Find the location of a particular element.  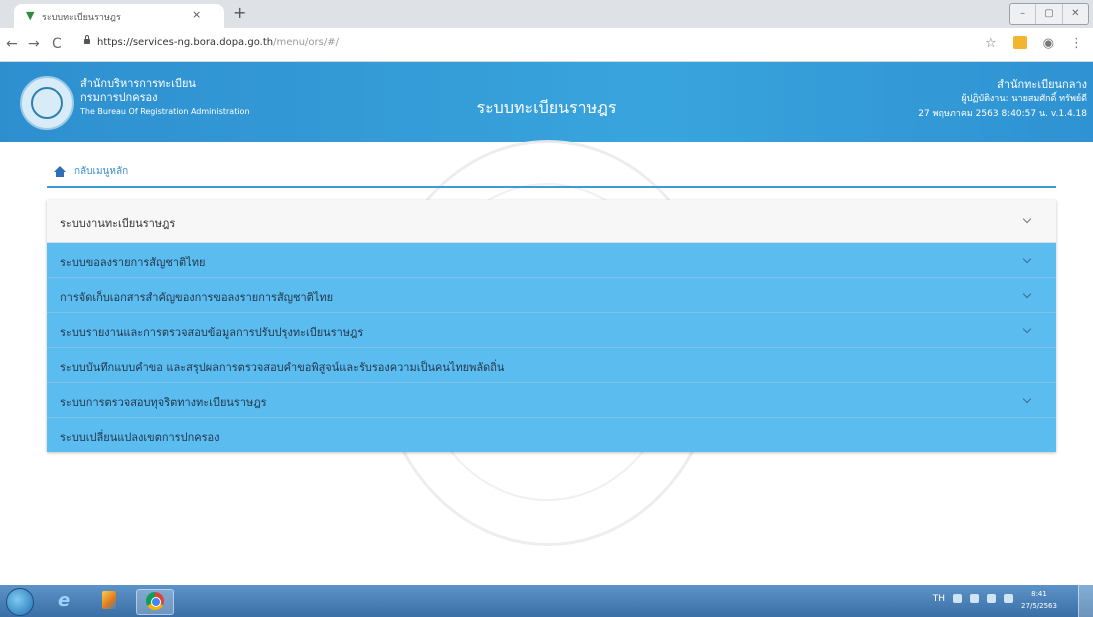

os-taskbar: e TH 8:41 27/5/2563 is located at coordinates (546, 601).